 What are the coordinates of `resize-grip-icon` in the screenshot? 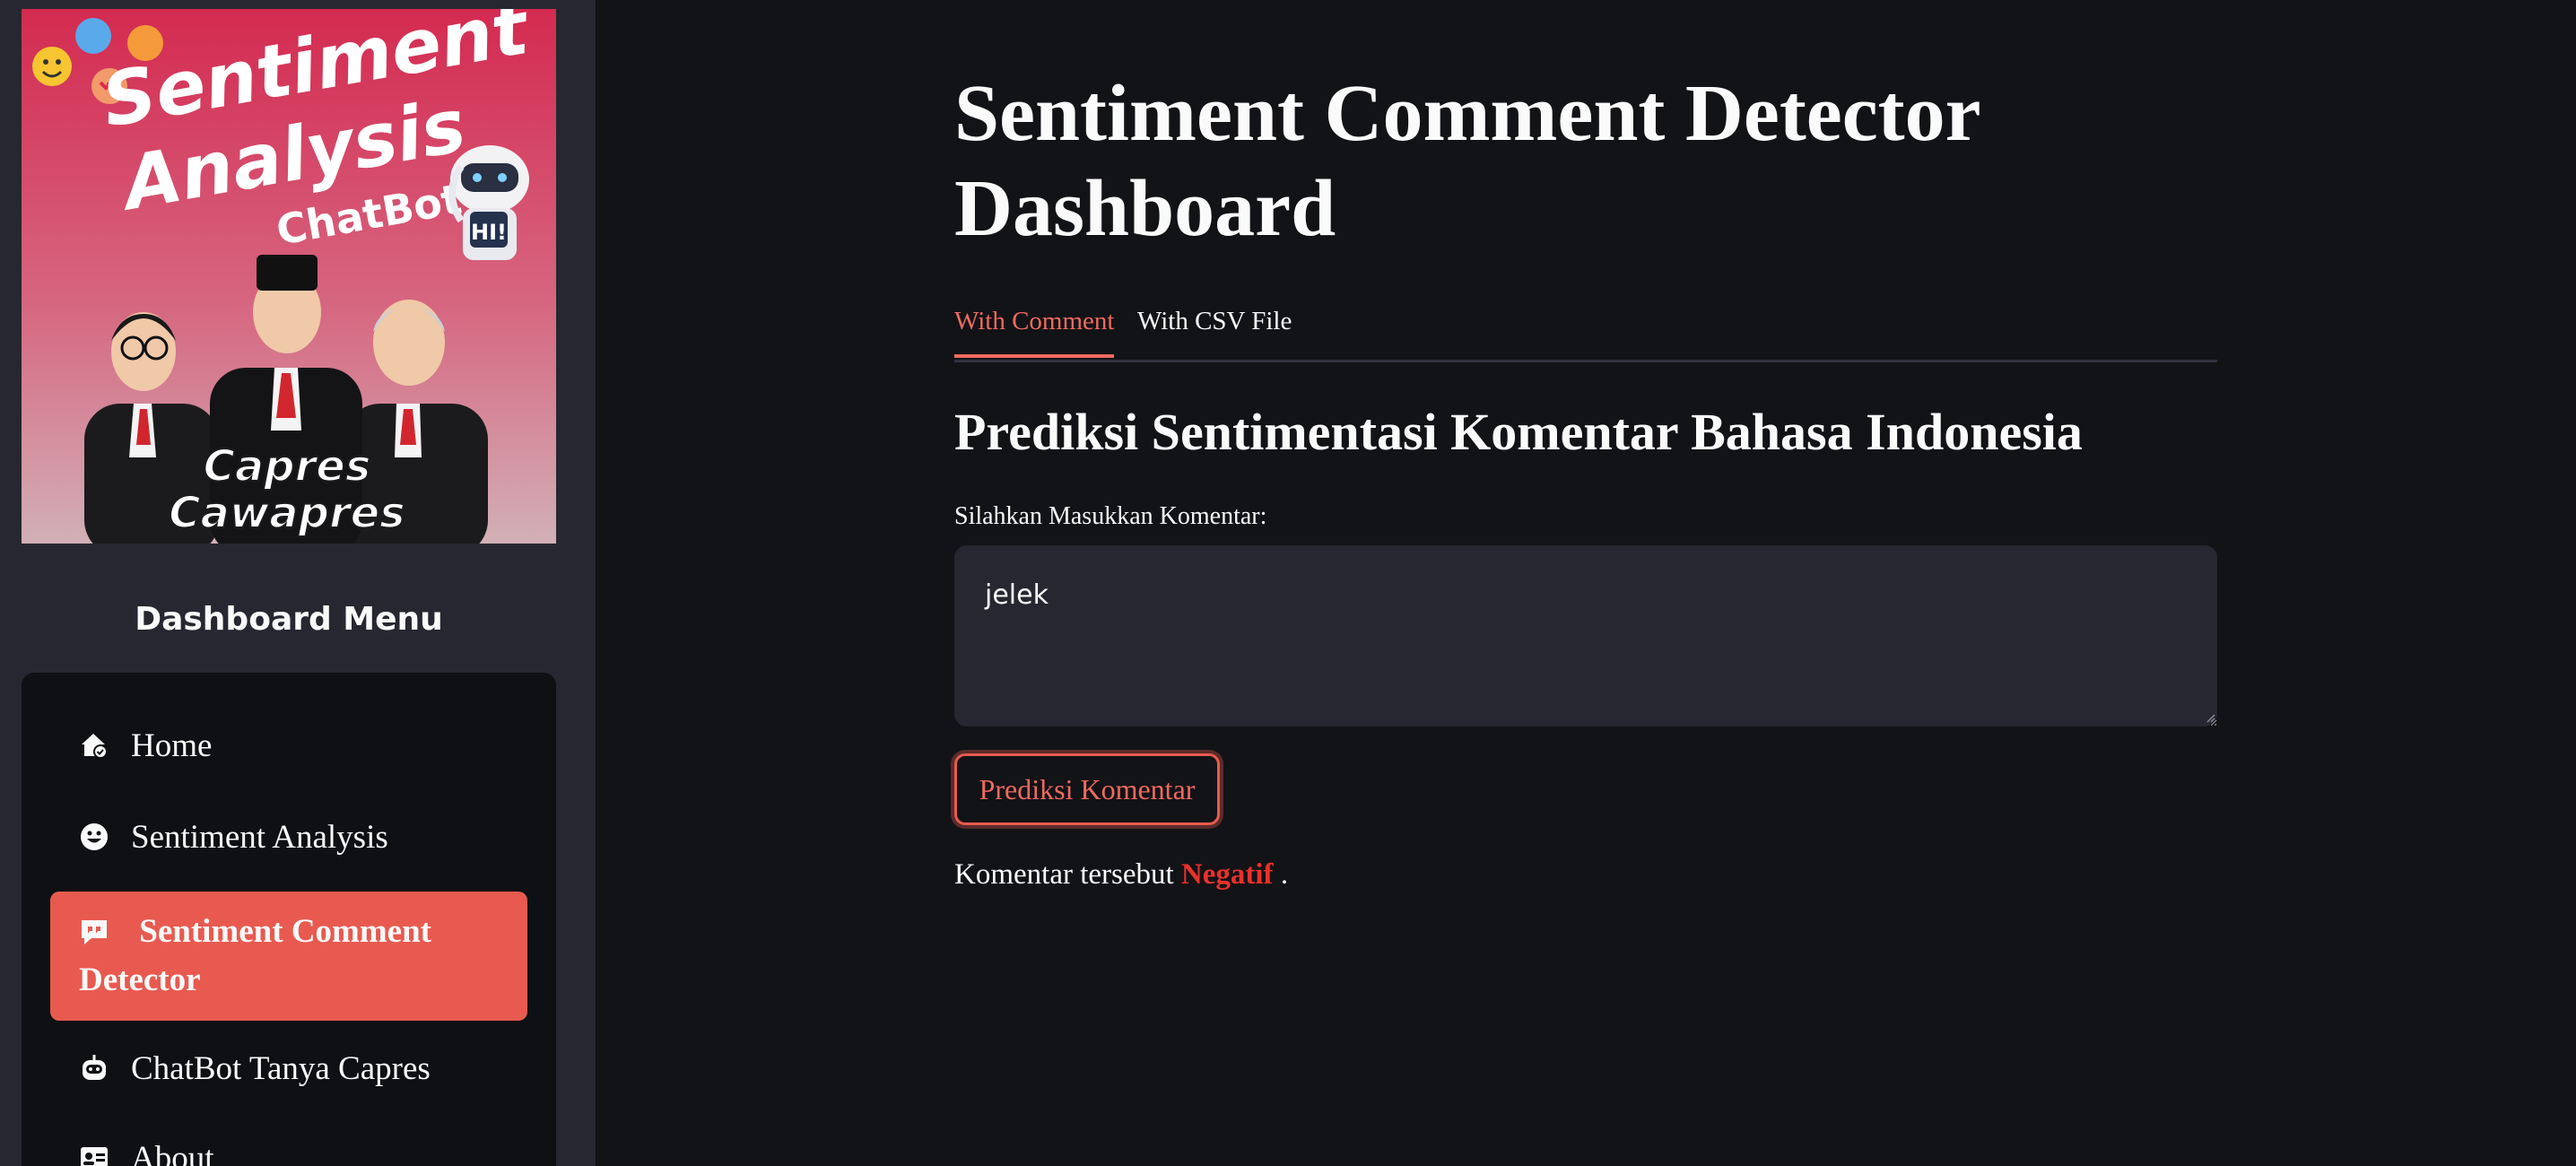 It's located at (2210, 717).